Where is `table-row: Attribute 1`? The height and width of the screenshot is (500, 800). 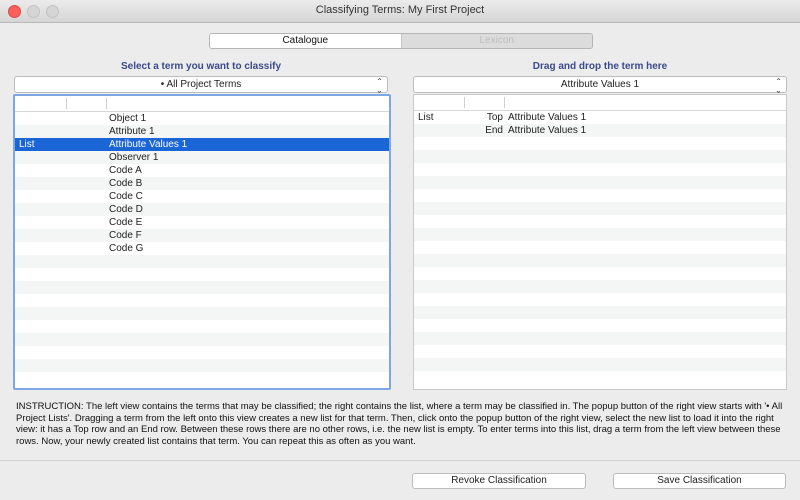 table-row: Attribute 1 is located at coordinates (202, 131).